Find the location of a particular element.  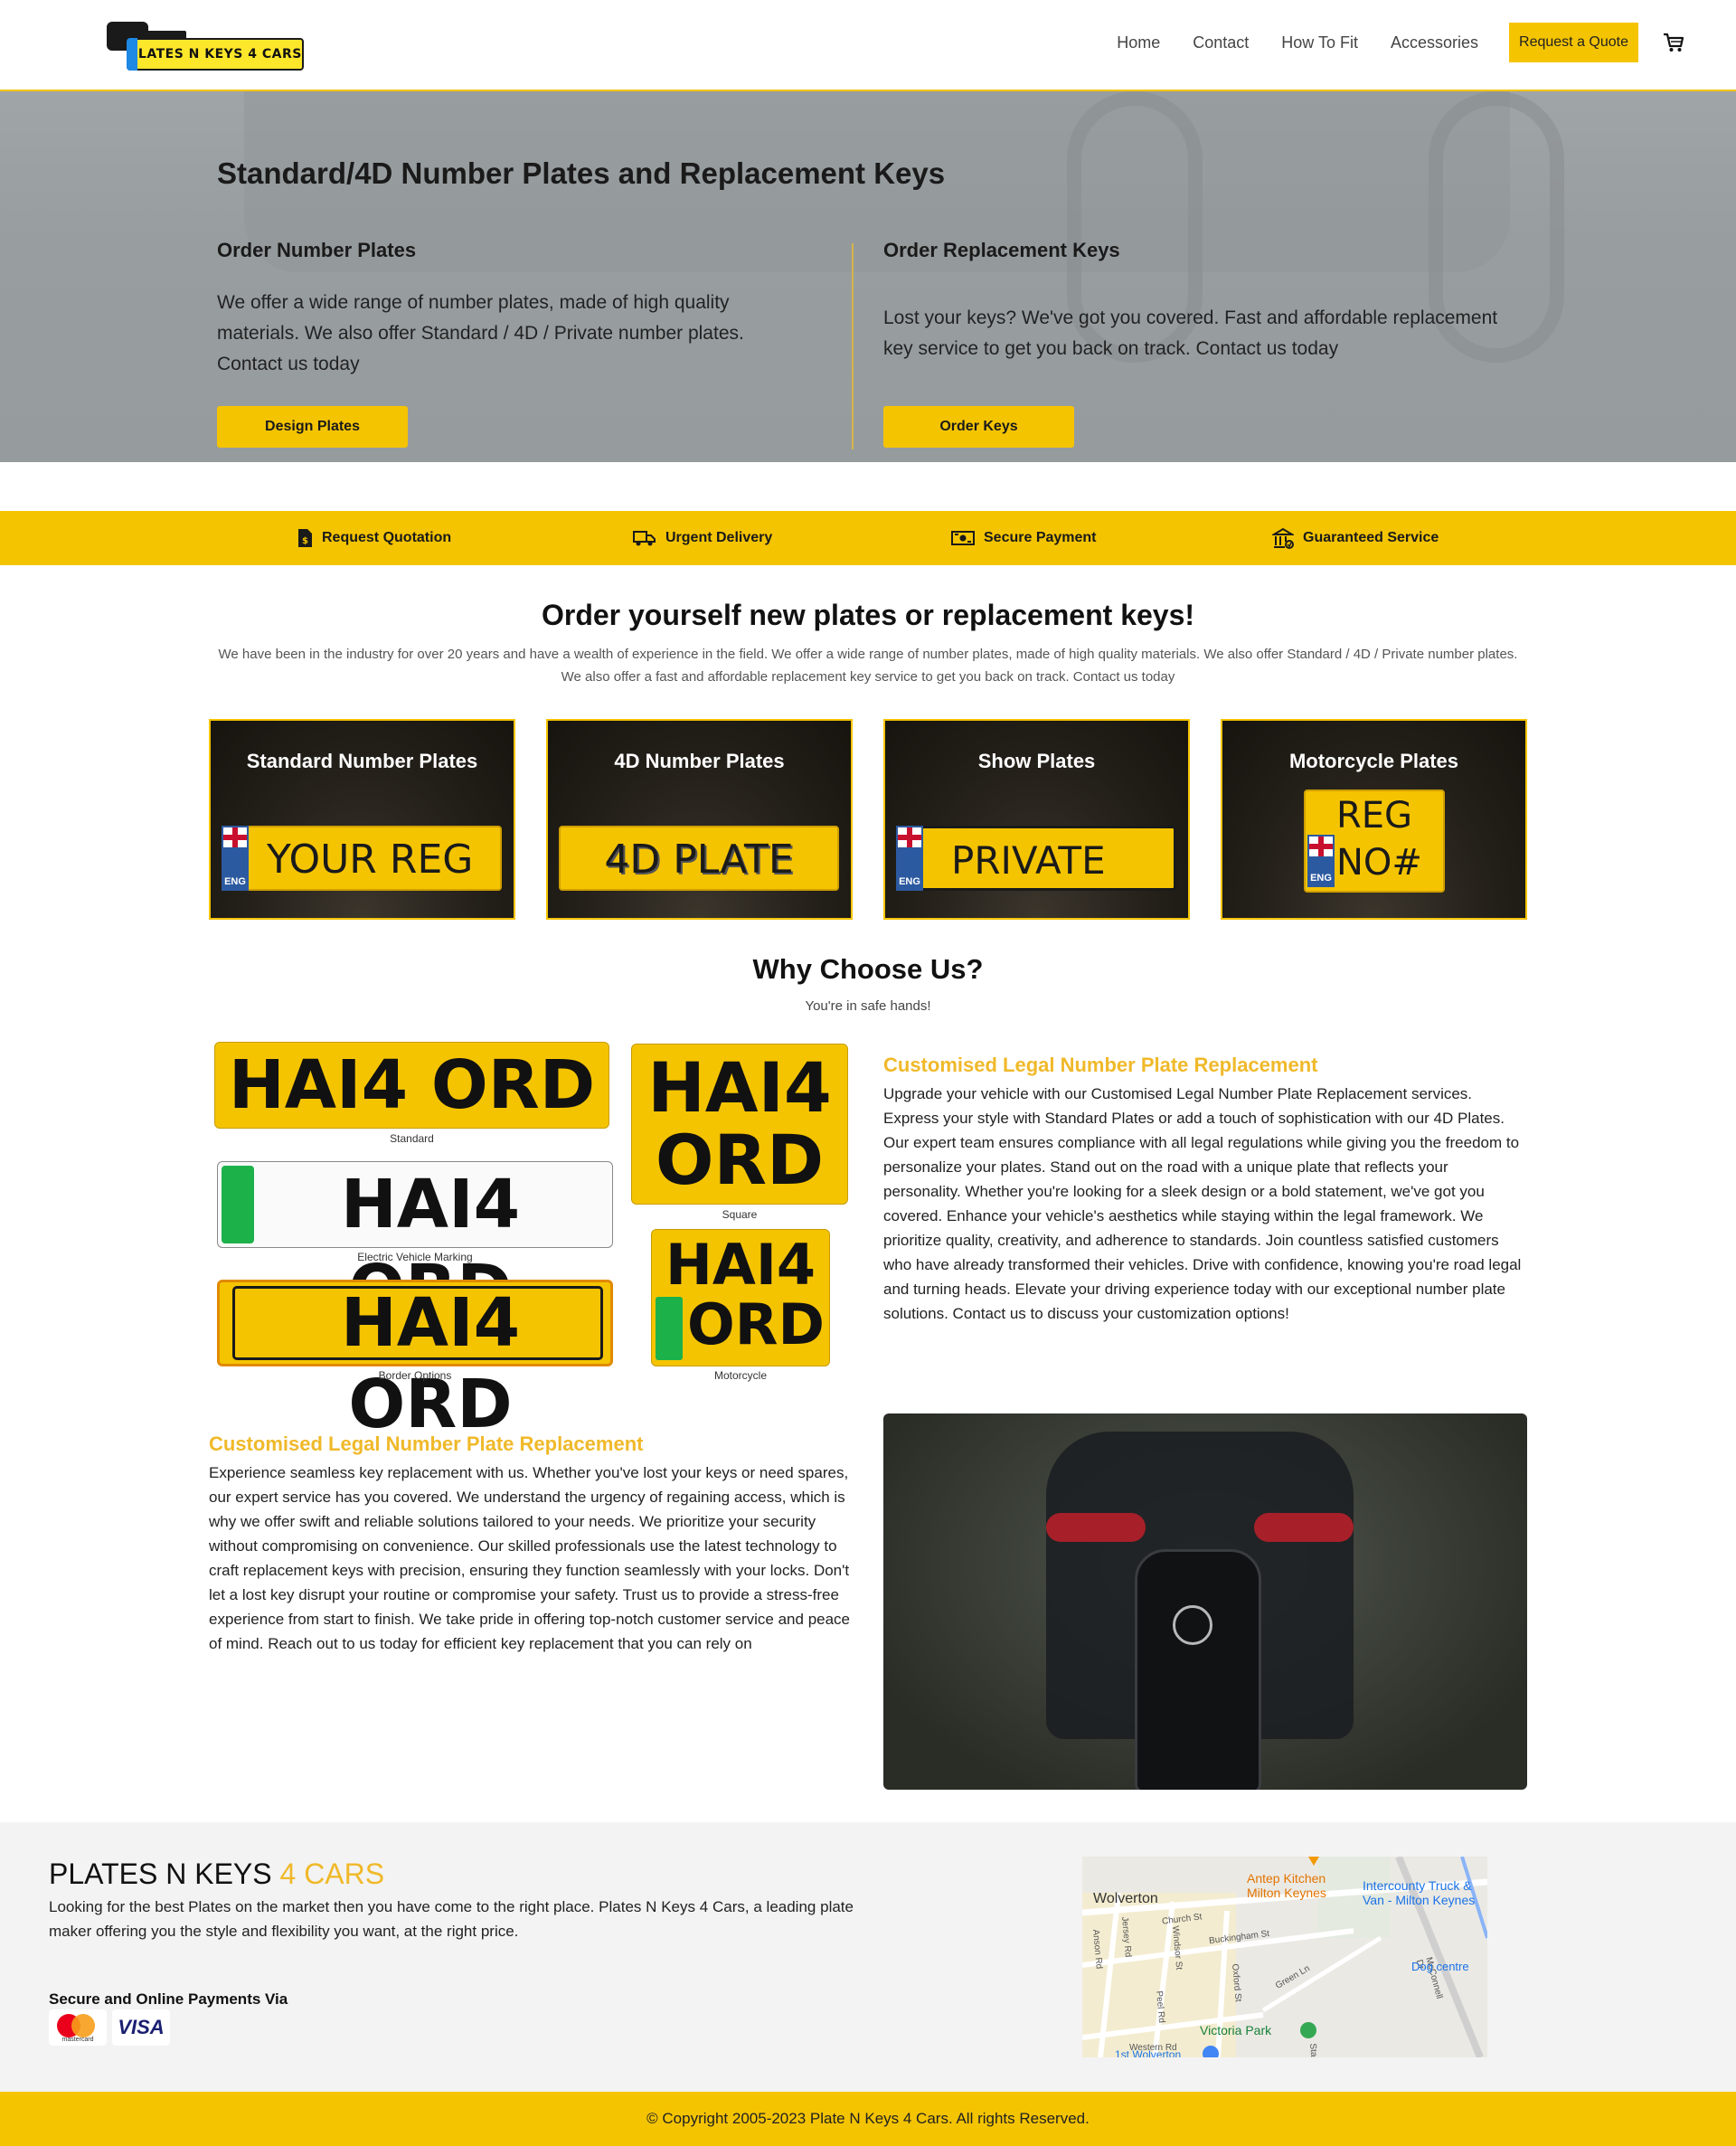

plate-caption: Square is located at coordinates (740, 1214).